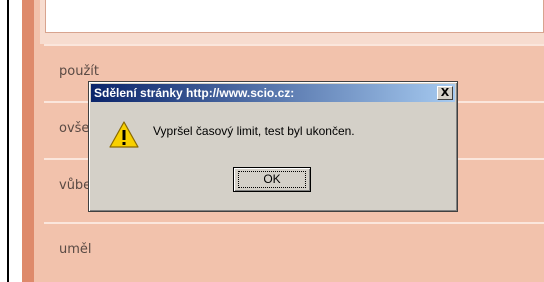 The height and width of the screenshot is (282, 544). What do you see at coordinates (8, 141) in the screenshot?
I see `page-left-border` at bounding box center [8, 141].